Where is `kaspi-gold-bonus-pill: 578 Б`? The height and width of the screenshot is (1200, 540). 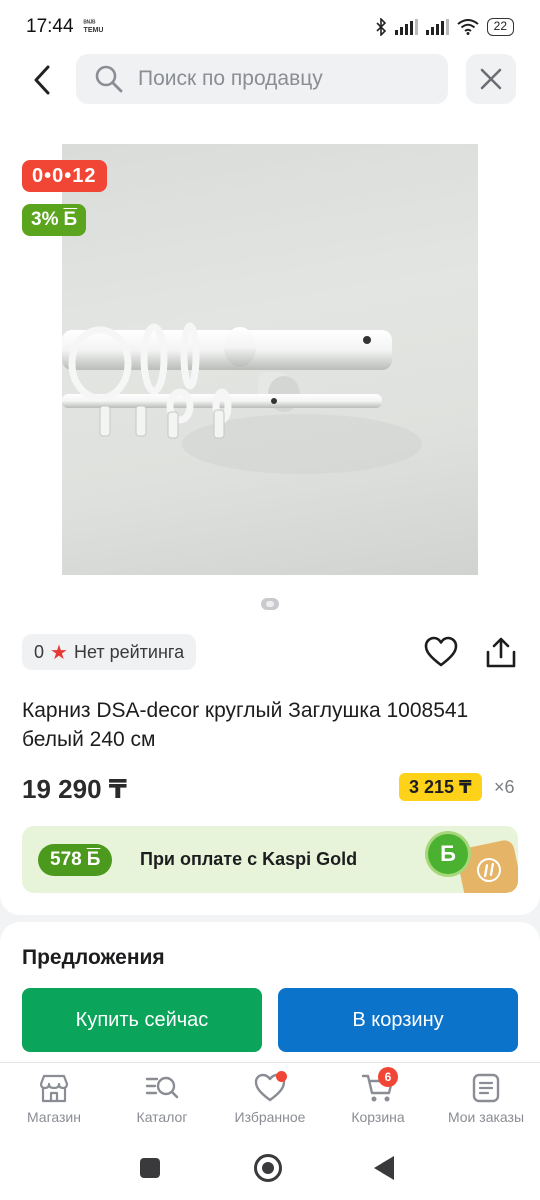
kaspi-gold-bonus-pill: 578 Б is located at coordinates (75, 860).